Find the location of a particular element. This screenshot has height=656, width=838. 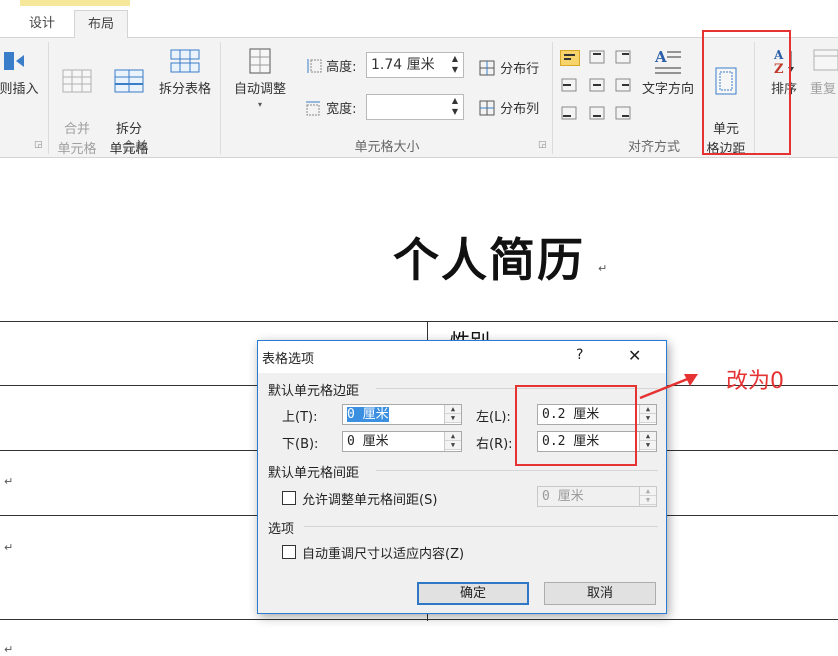

cell-spacing-input: 0 厘米 ▲ ▼ is located at coordinates (597, 496).